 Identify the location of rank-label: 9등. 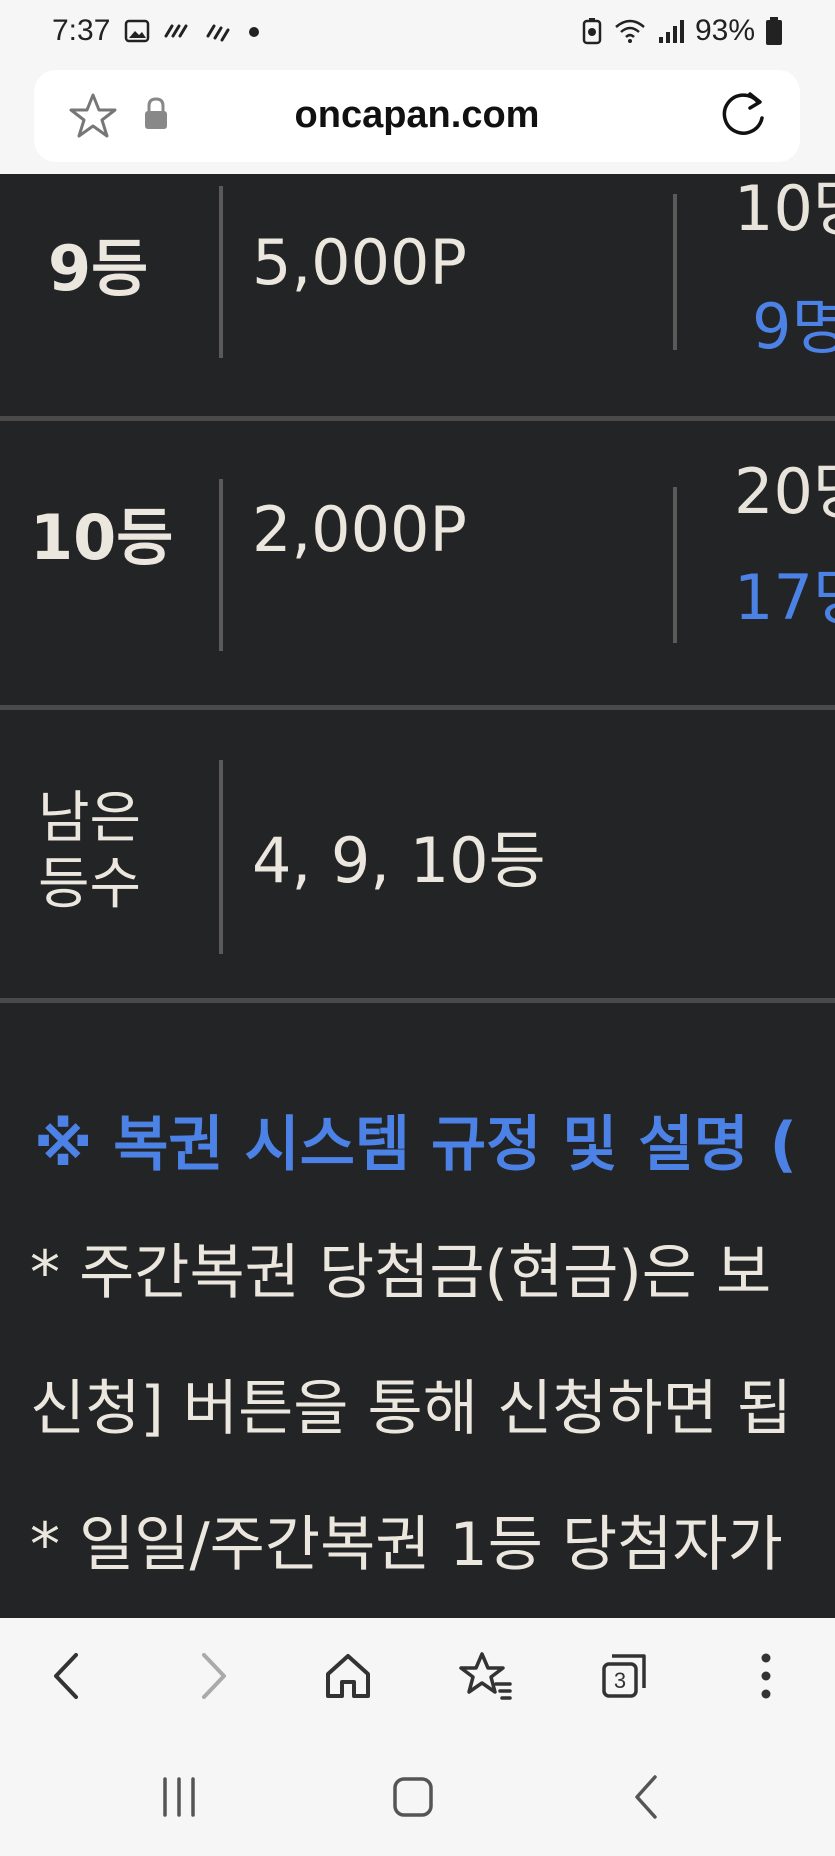
(98, 268).